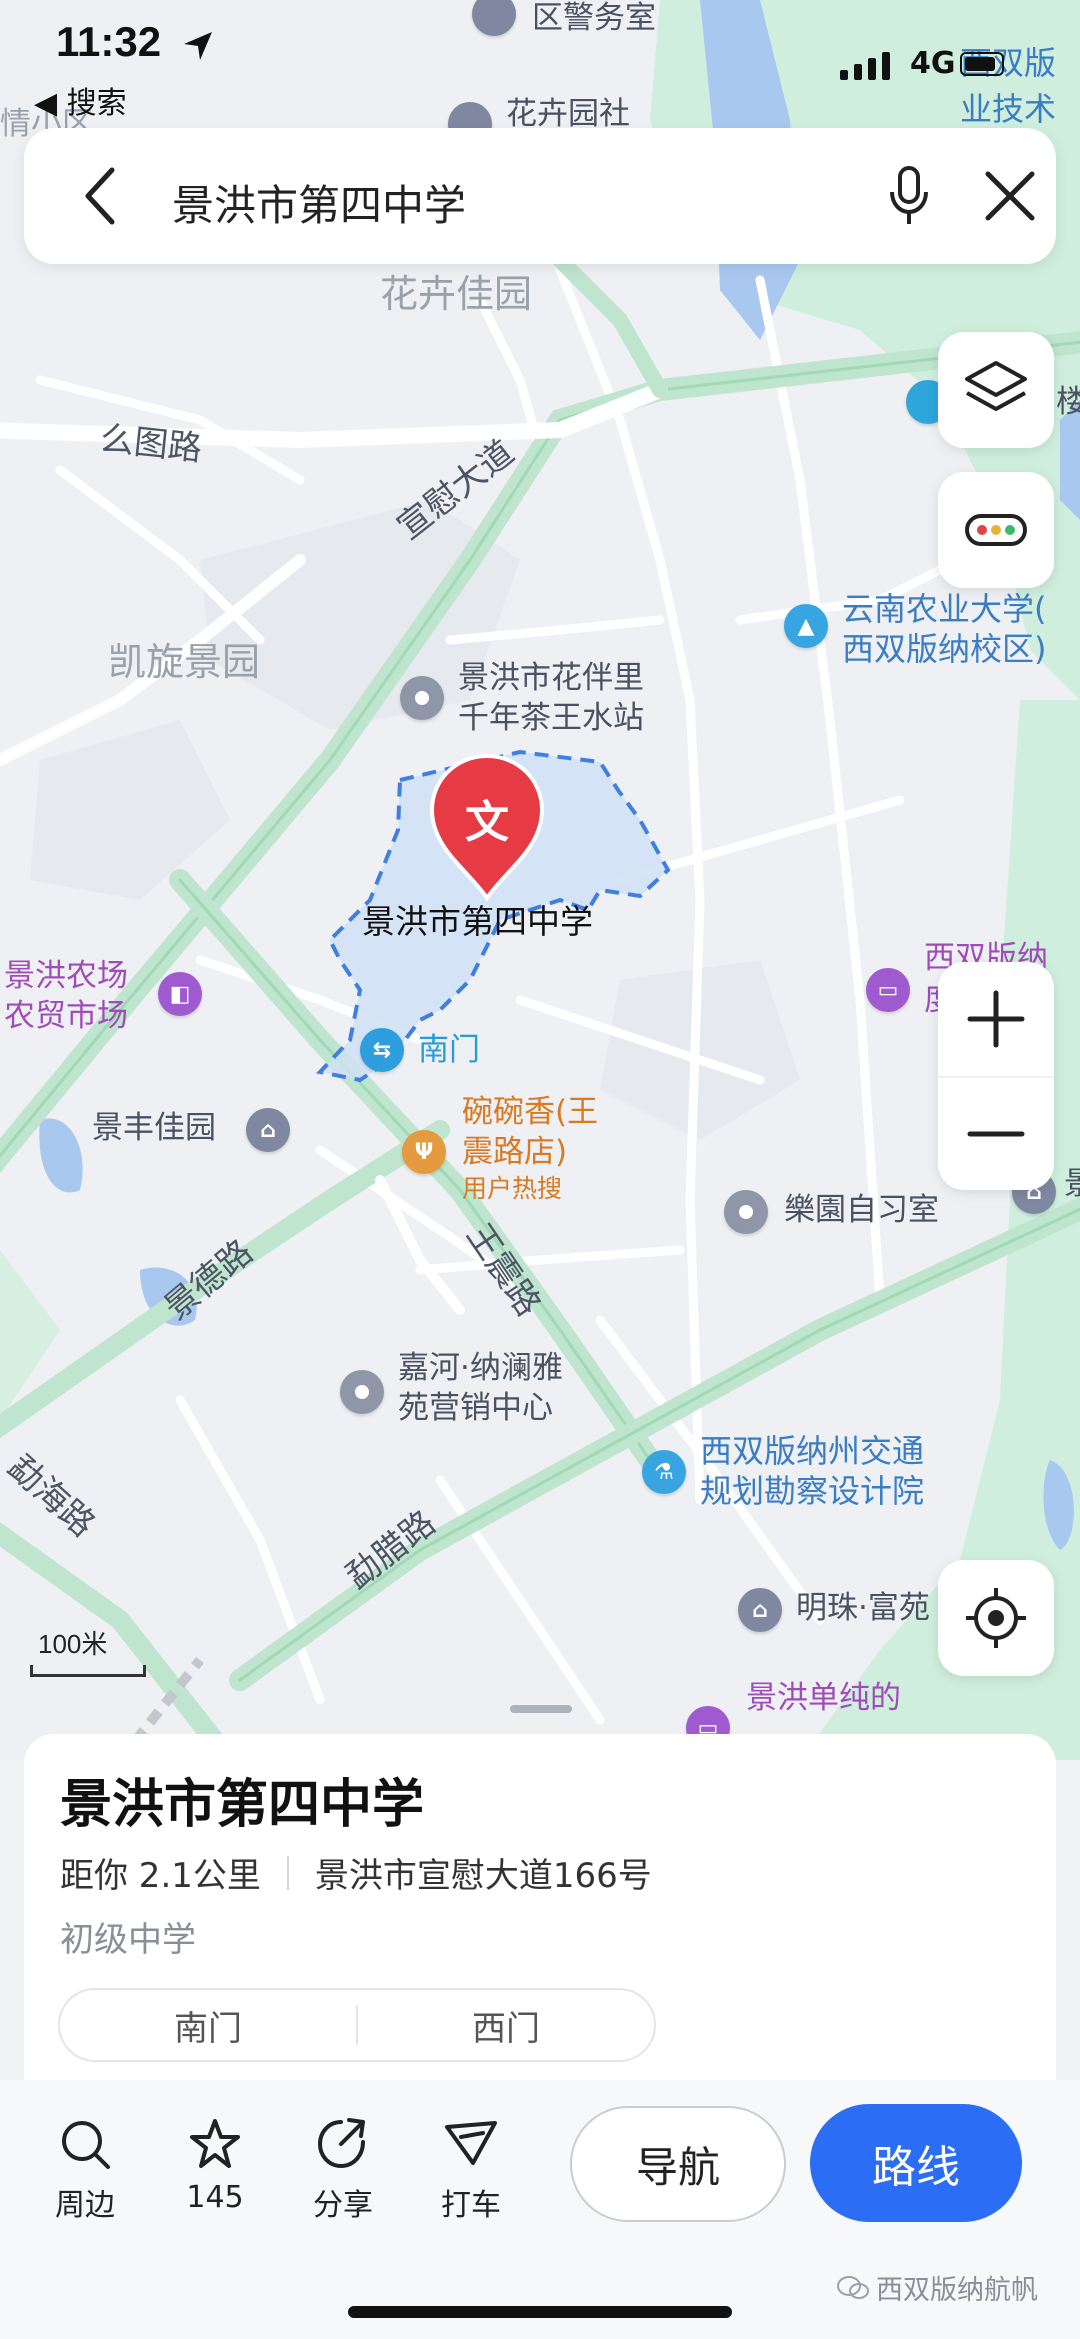  What do you see at coordinates (540, 1914) in the screenshot?
I see `place-card: 景洪市第四中学 距你 2.1公里 景洪市宣慰大道166号 初级中学 南门 西门` at bounding box center [540, 1914].